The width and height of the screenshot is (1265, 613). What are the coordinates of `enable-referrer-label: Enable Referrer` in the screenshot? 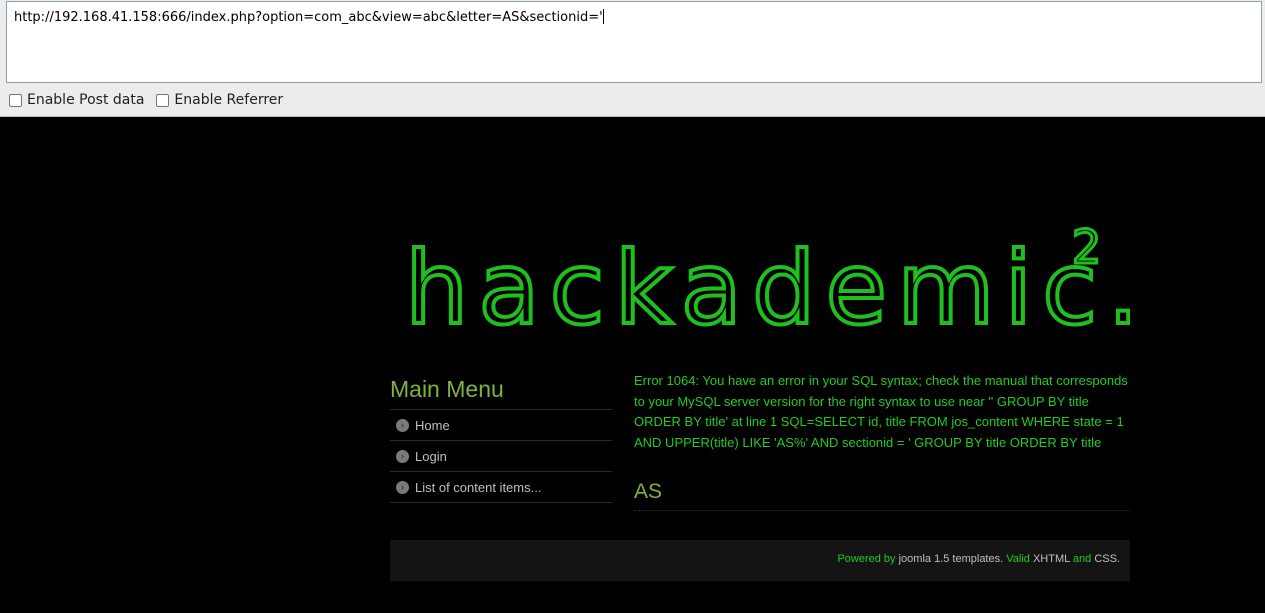 It's located at (229, 100).